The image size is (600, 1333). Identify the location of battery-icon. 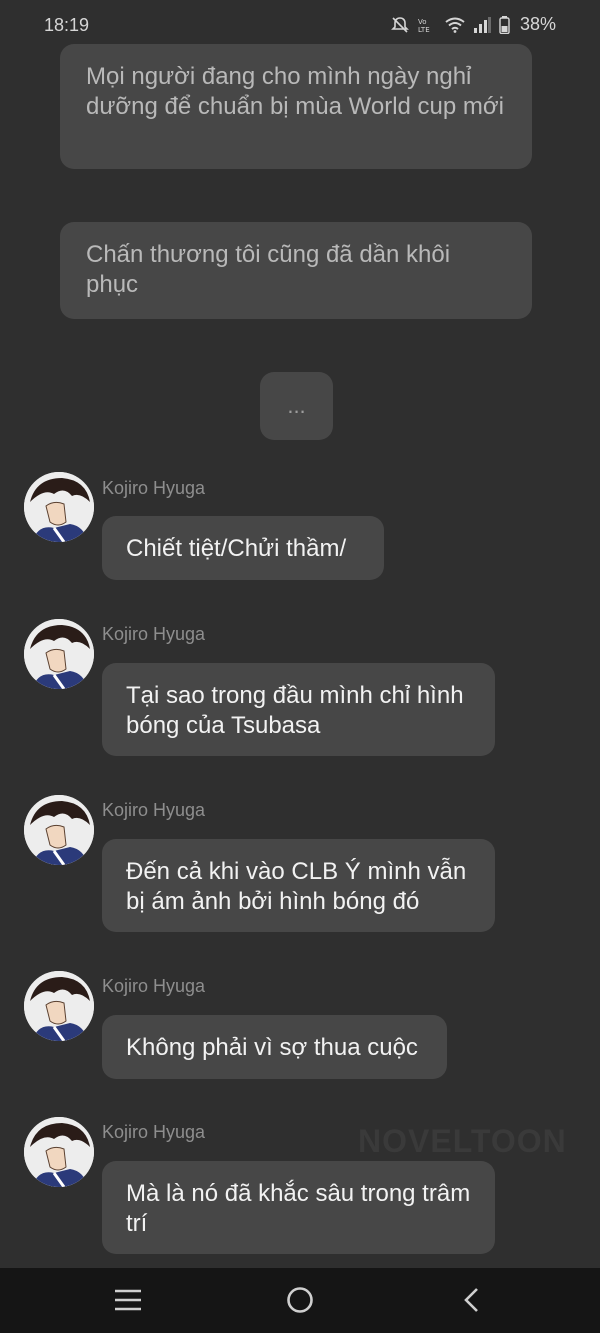
(504, 24).